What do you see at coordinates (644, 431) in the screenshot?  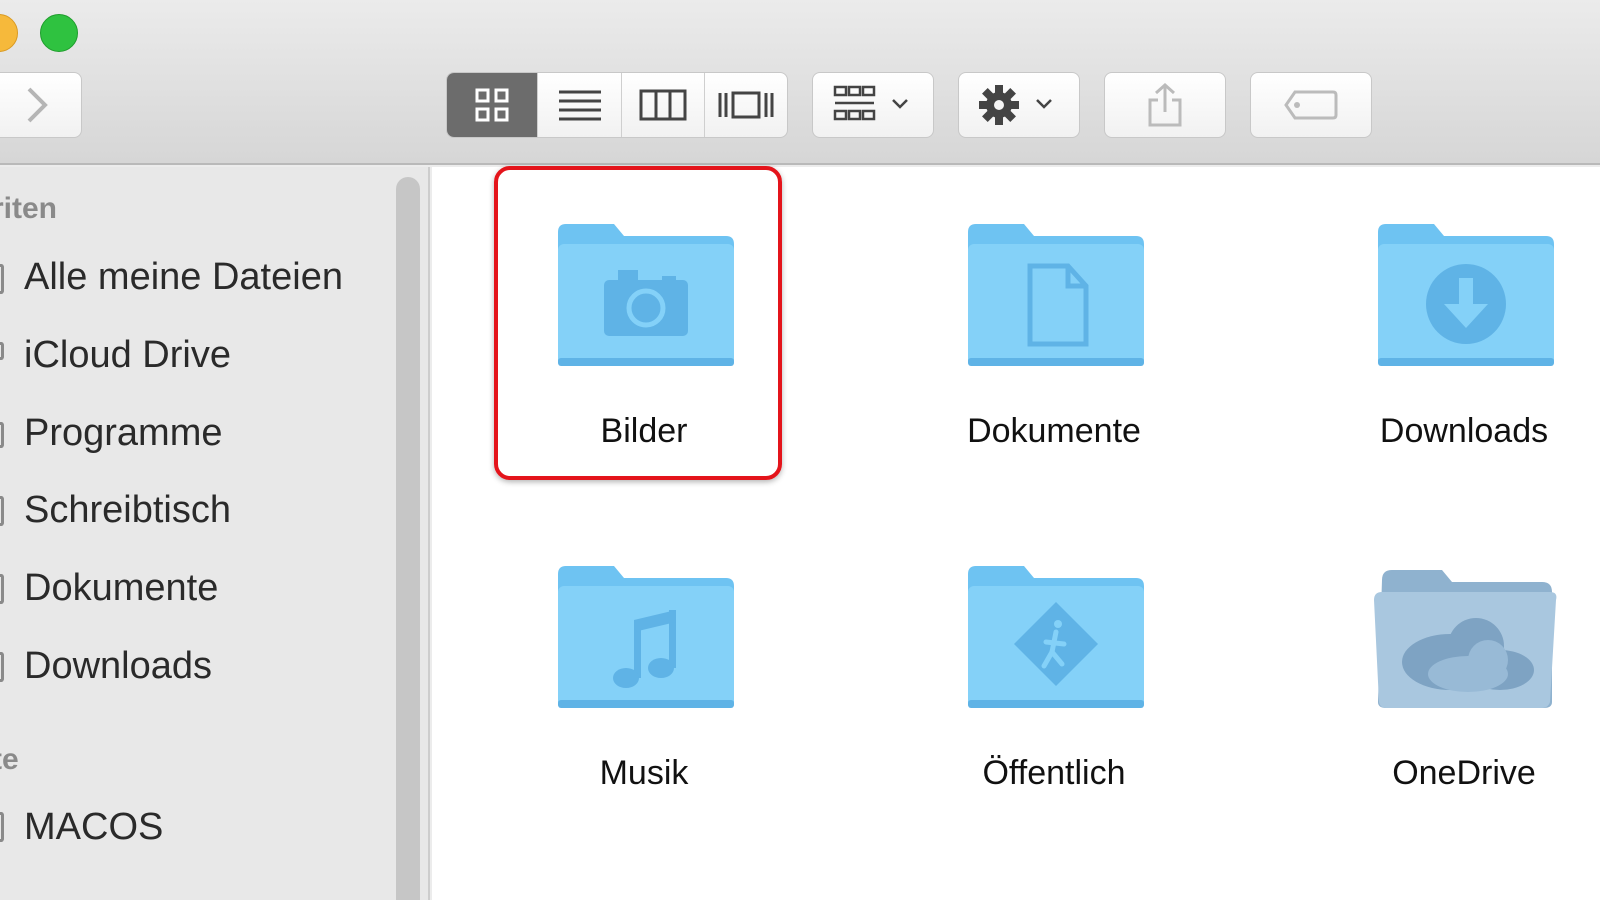 I see `folder-label: Bilder` at bounding box center [644, 431].